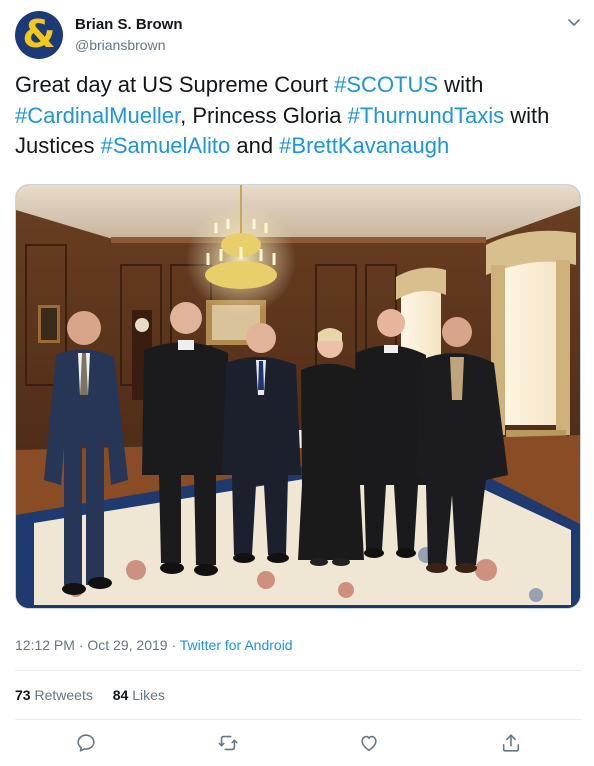  Describe the element at coordinates (298, 670) in the screenshot. I see `divider` at that location.